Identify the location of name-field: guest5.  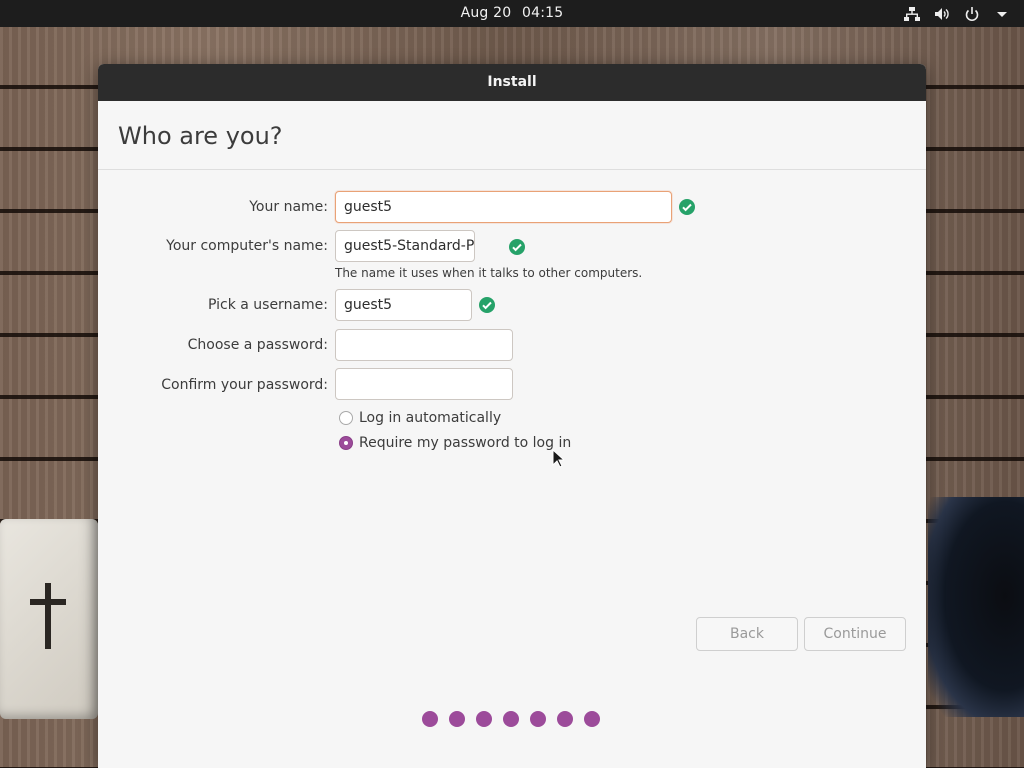
(503, 207).